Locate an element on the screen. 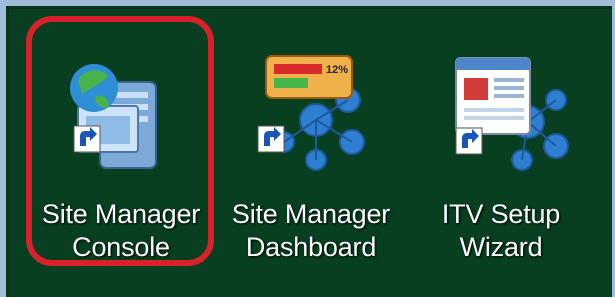 The height and width of the screenshot is (297, 615). wizard-window-icon is located at coordinates (512, 114).